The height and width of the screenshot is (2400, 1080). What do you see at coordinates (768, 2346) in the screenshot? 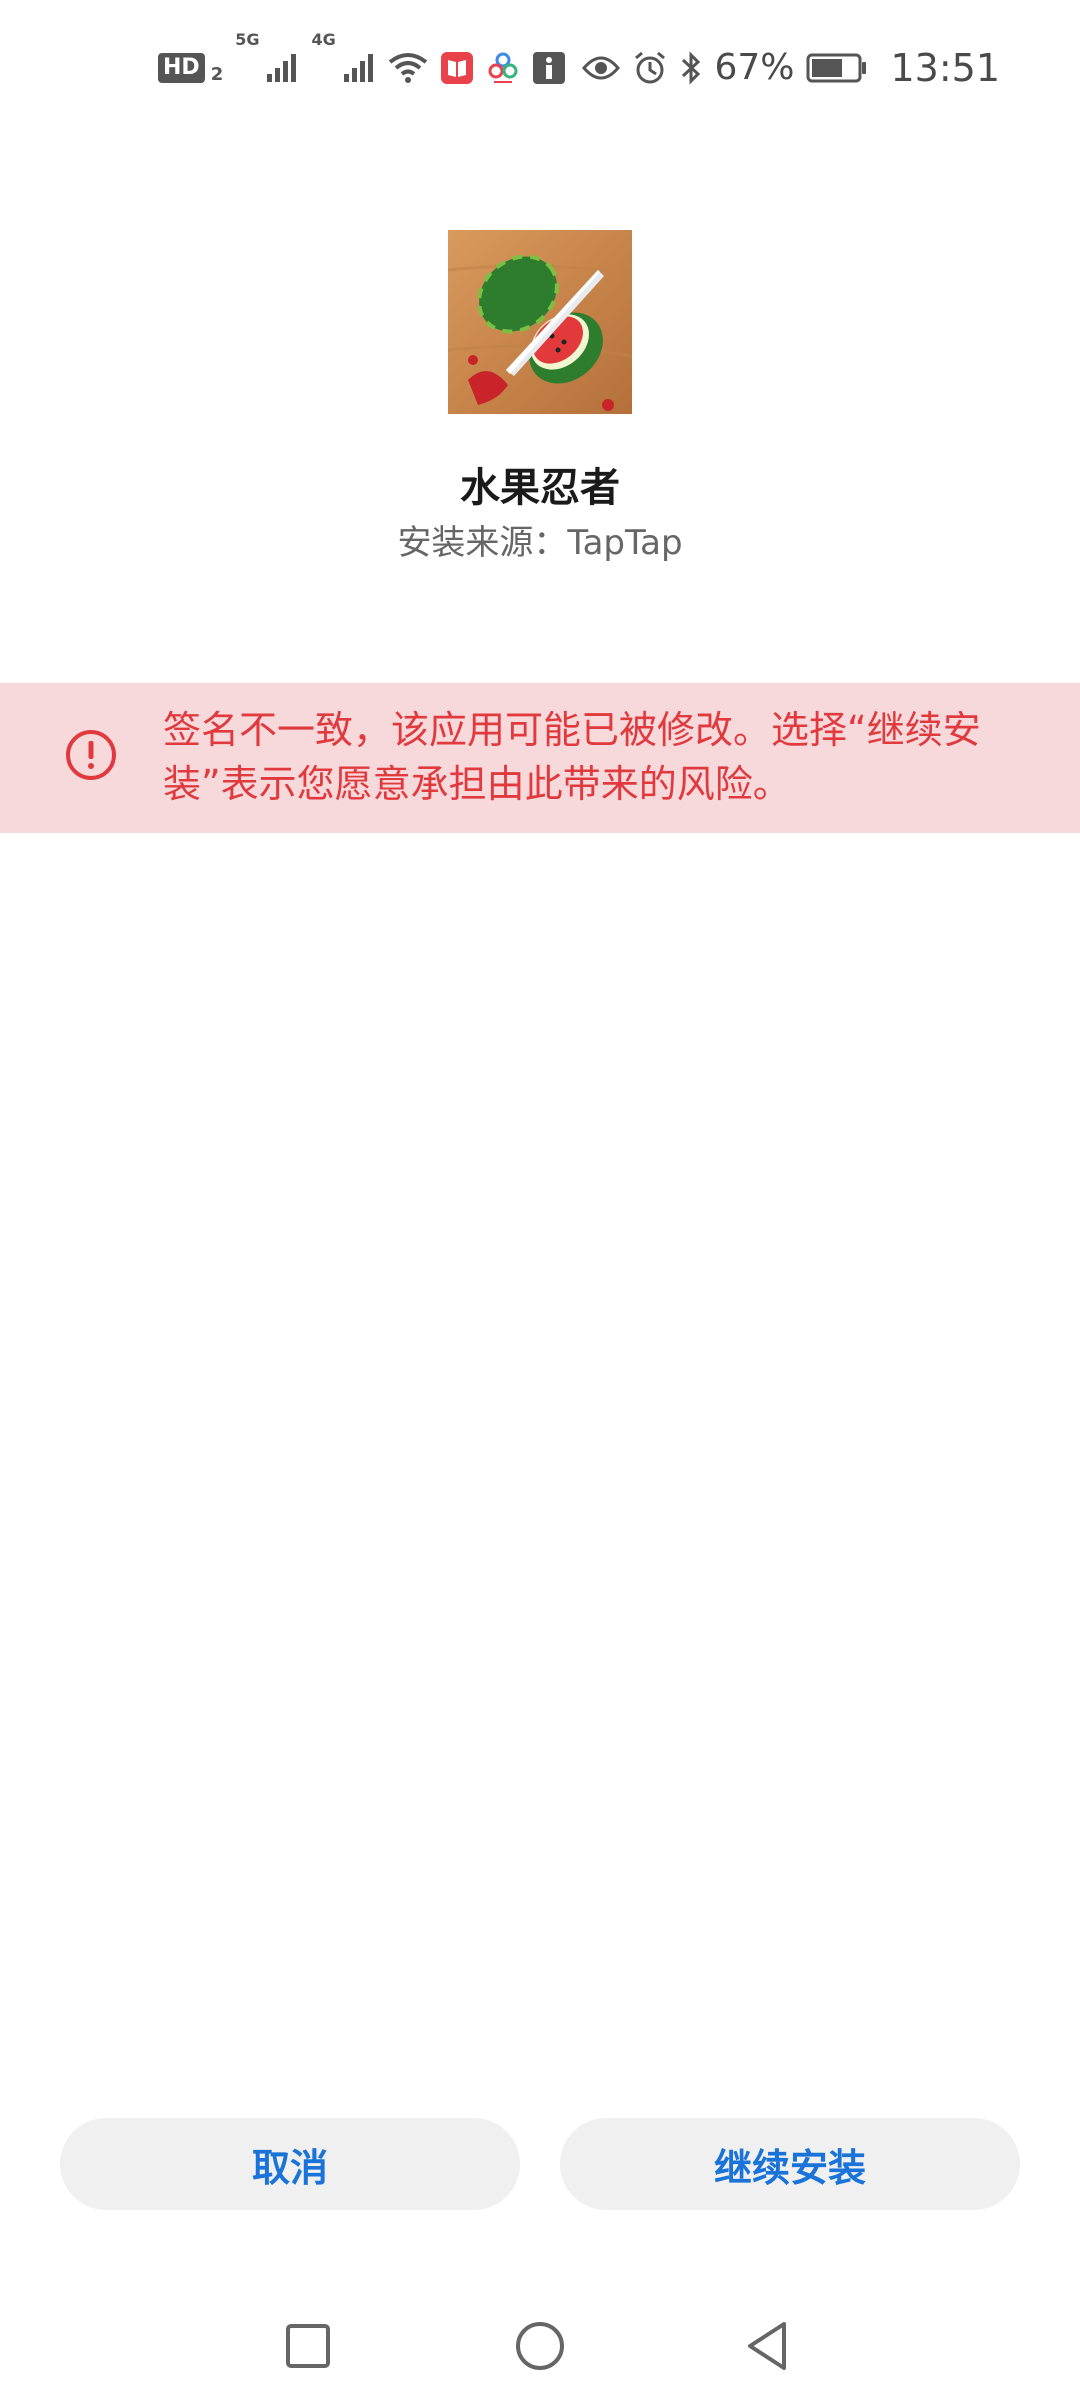
I see `back-icon` at bounding box center [768, 2346].